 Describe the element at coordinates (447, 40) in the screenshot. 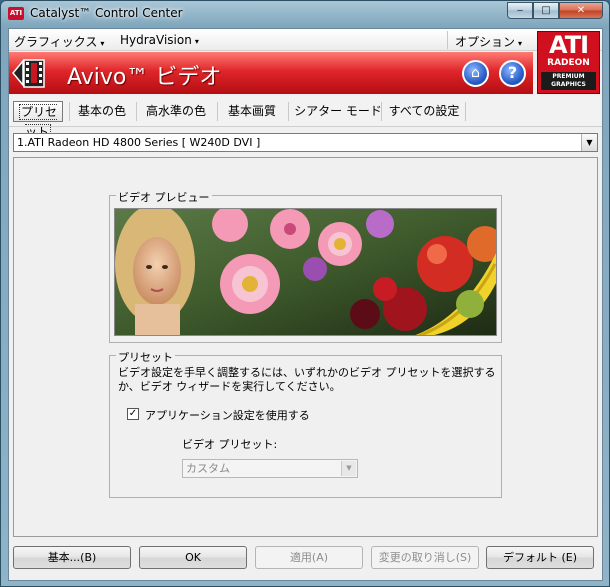

I see `menu-separator` at that location.